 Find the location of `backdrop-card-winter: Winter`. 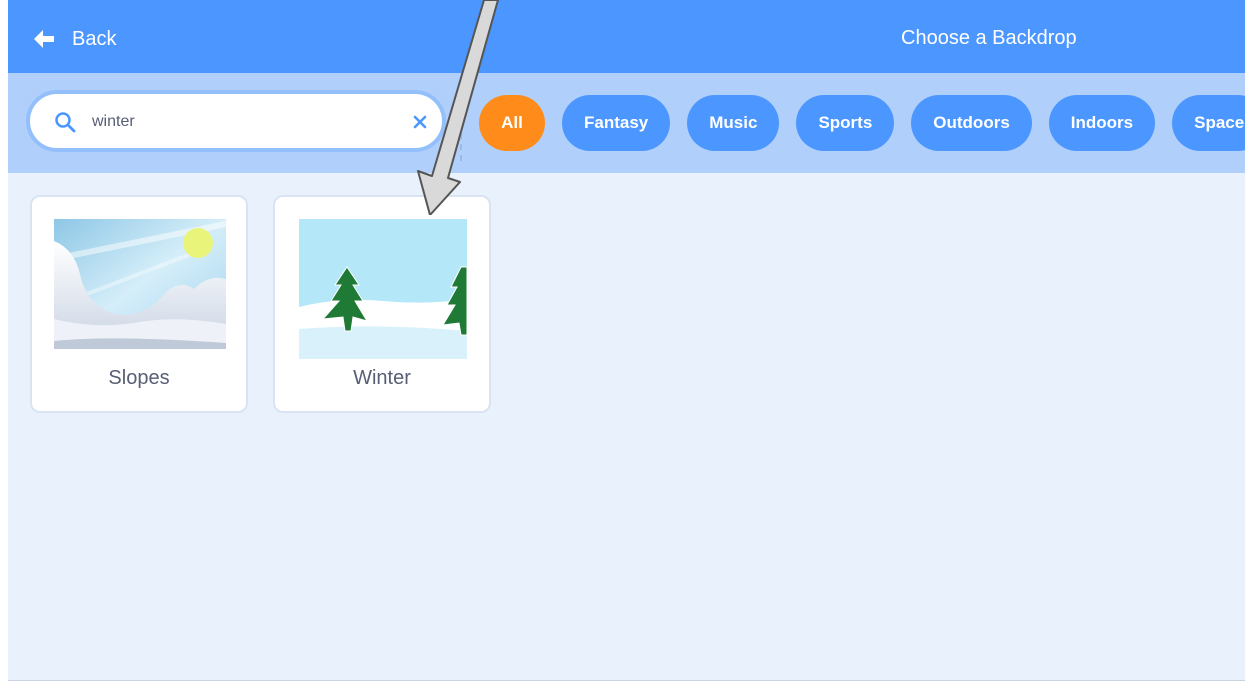

backdrop-card-winter: Winter is located at coordinates (382, 304).